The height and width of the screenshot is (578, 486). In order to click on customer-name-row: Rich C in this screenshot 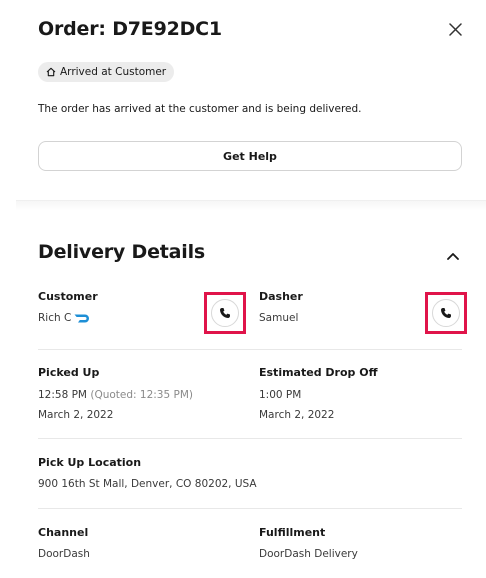, I will do `click(64, 318)`.